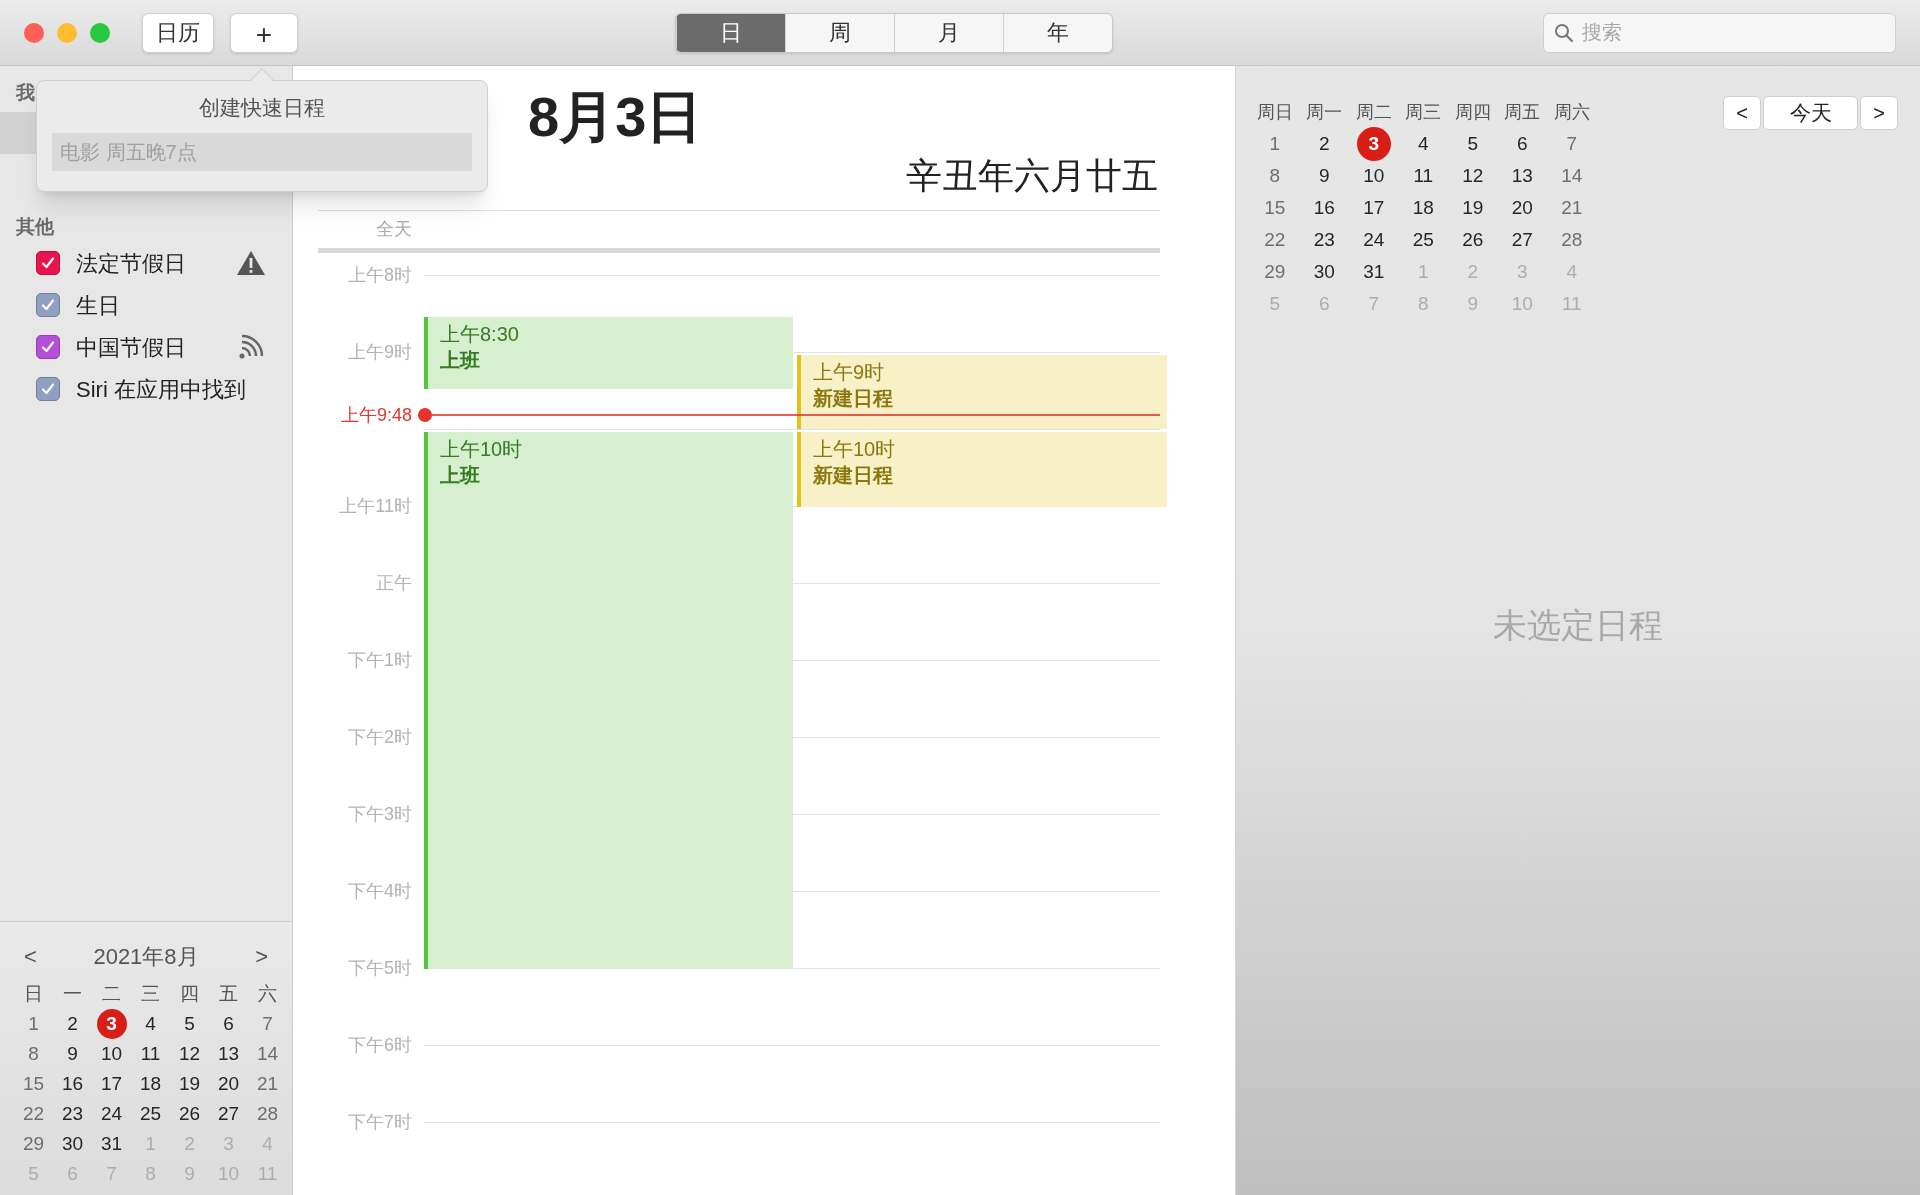 The height and width of the screenshot is (1195, 1920). Describe the element at coordinates (111, 994) in the screenshot. I see `weekday-label: 二` at that location.